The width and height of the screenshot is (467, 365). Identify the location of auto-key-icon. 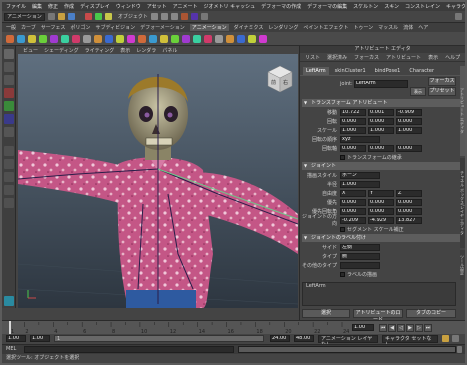
(445, 338).